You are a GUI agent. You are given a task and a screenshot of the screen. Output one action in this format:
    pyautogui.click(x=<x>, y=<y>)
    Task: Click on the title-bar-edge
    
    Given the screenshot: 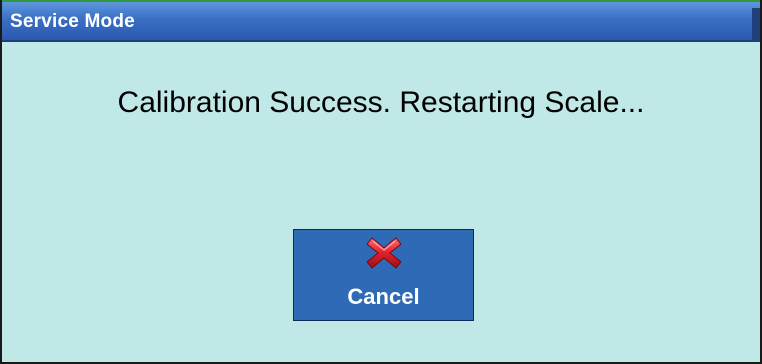 What is the action you would take?
    pyautogui.click(x=756, y=25)
    